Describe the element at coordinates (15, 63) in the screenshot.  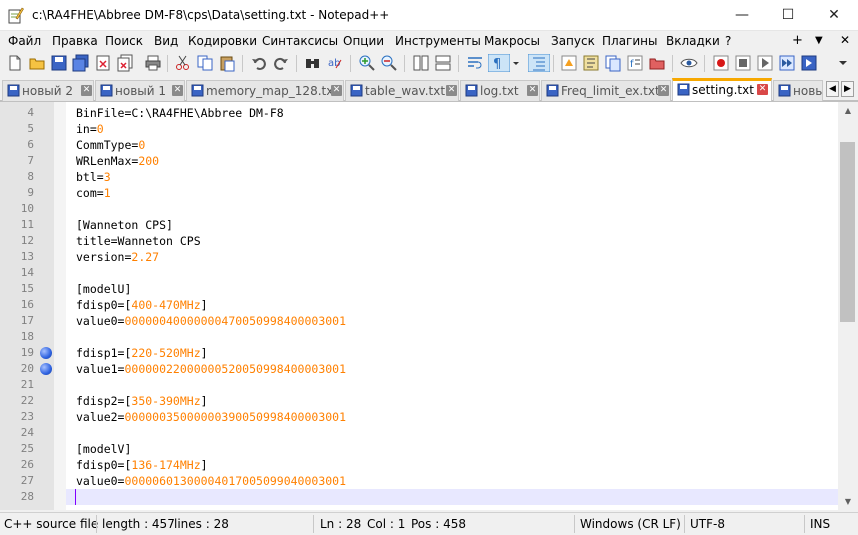
I see `new-file-icon` at that location.